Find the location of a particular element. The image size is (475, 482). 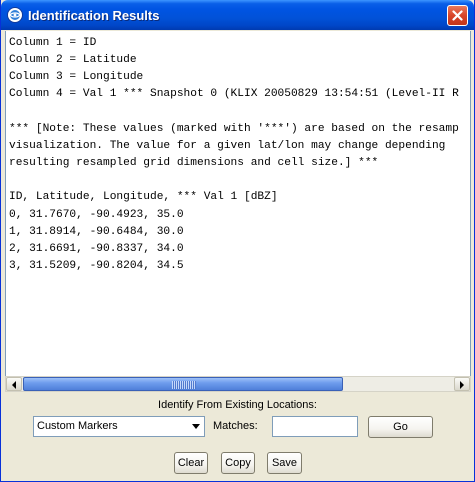

scroll-left-button is located at coordinates (14, 384).